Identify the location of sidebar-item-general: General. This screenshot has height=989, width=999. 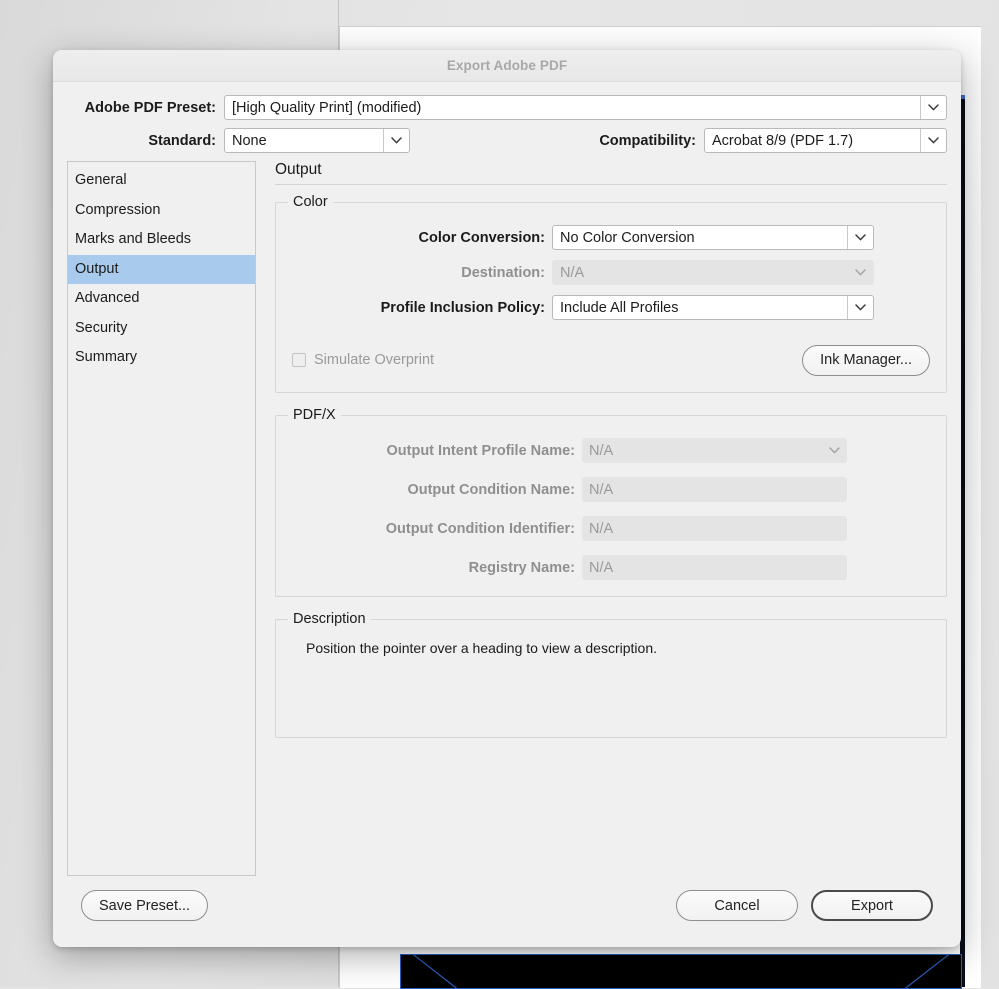
(161, 181).